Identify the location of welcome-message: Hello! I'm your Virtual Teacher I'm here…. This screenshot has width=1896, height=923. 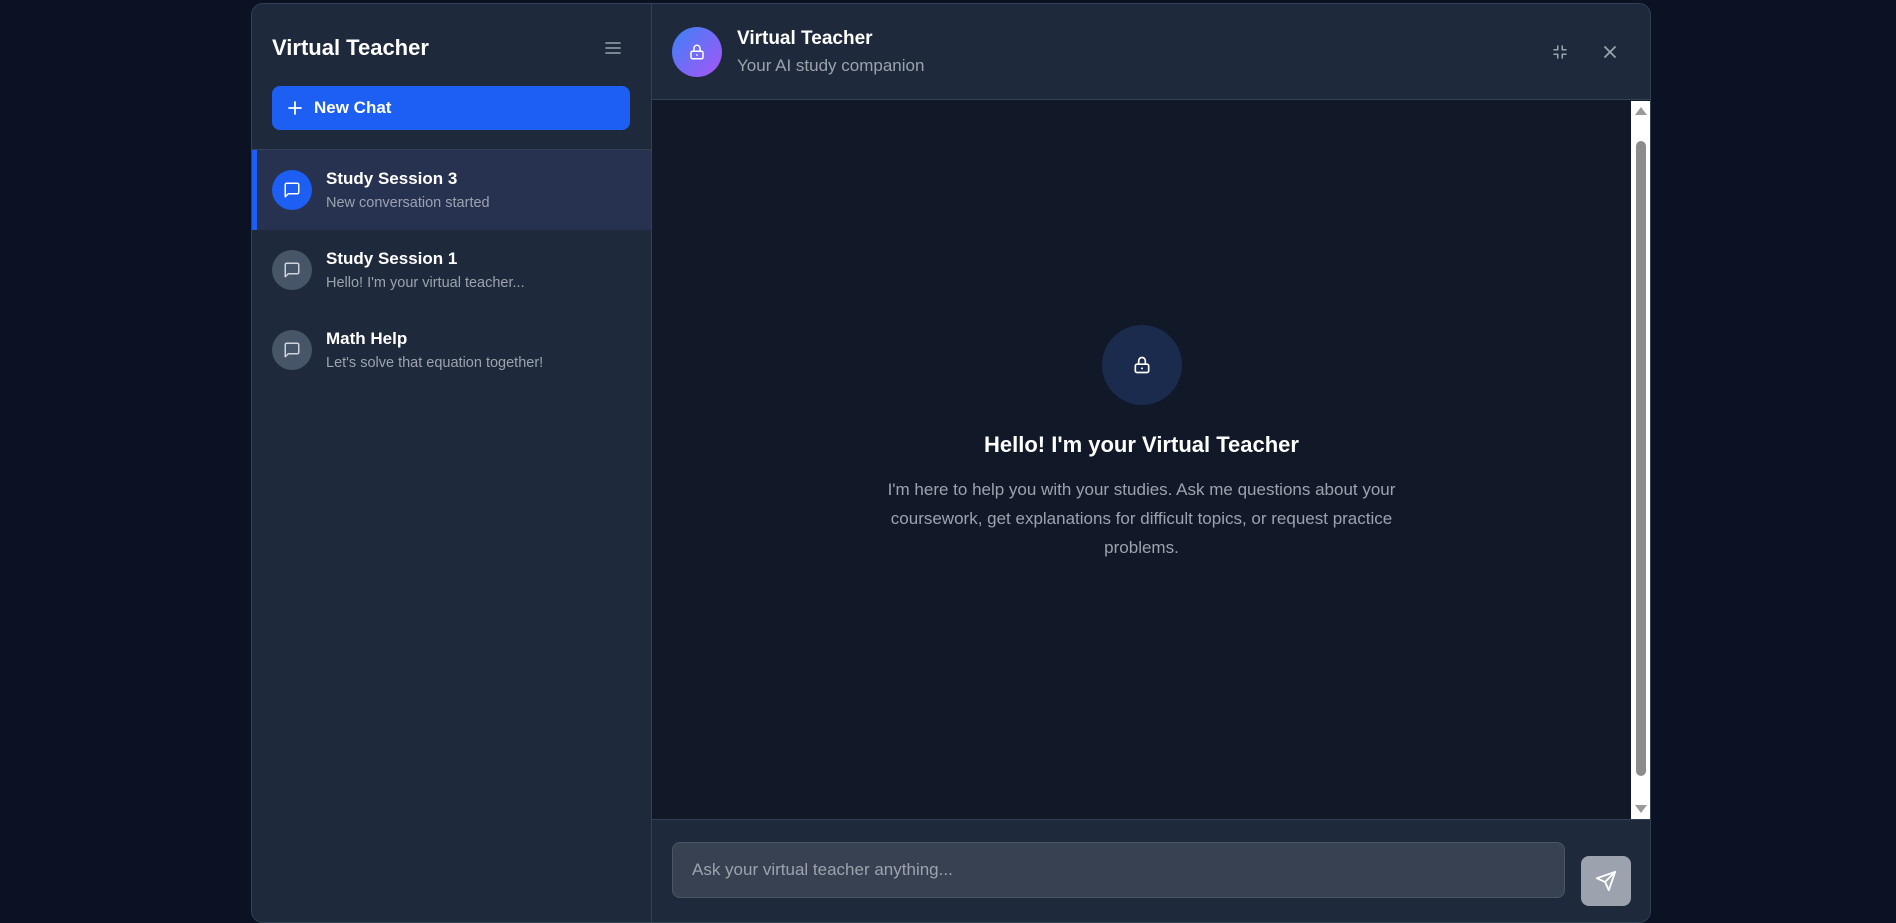
(1141, 443).